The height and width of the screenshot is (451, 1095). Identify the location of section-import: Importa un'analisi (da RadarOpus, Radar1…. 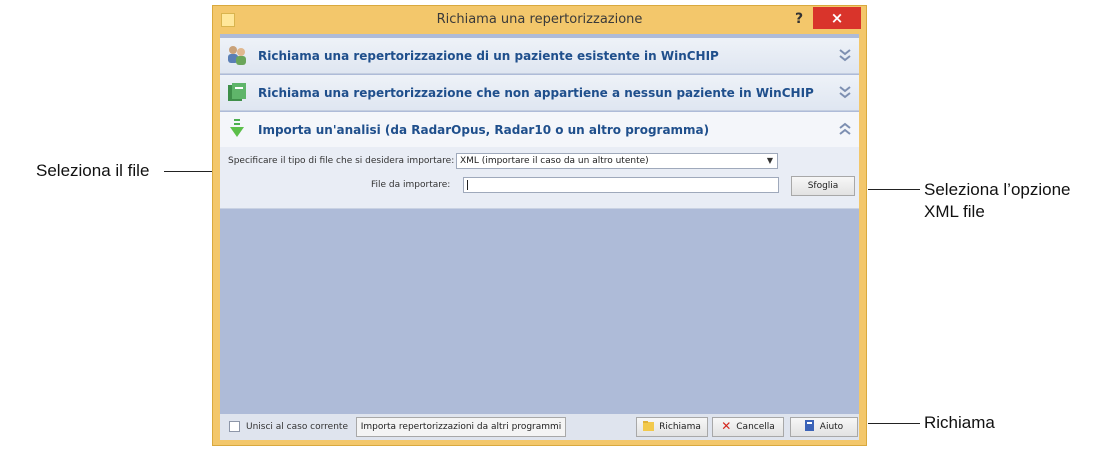
(539, 130).